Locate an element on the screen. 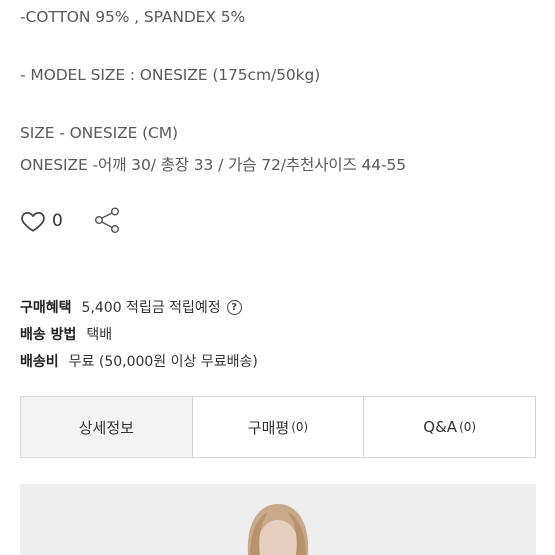 The height and width of the screenshot is (555, 555). product-image is located at coordinates (278, 519).